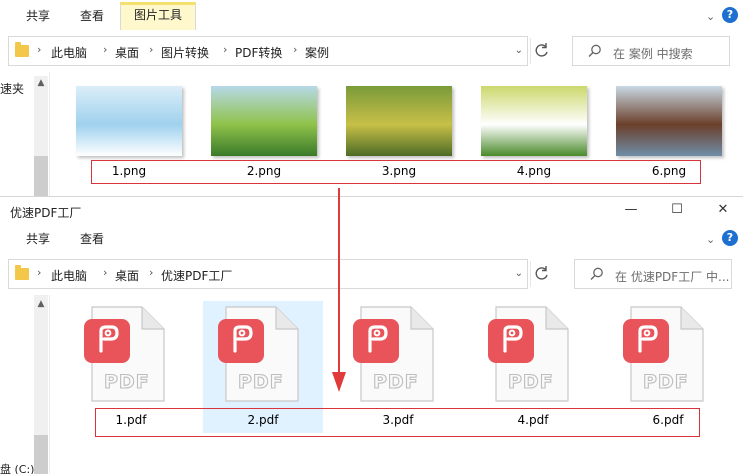 The image size is (743, 474). Describe the element at coordinates (258, 52) in the screenshot. I see `breadcrumb-pdf-convert: PDF转换` at that location.